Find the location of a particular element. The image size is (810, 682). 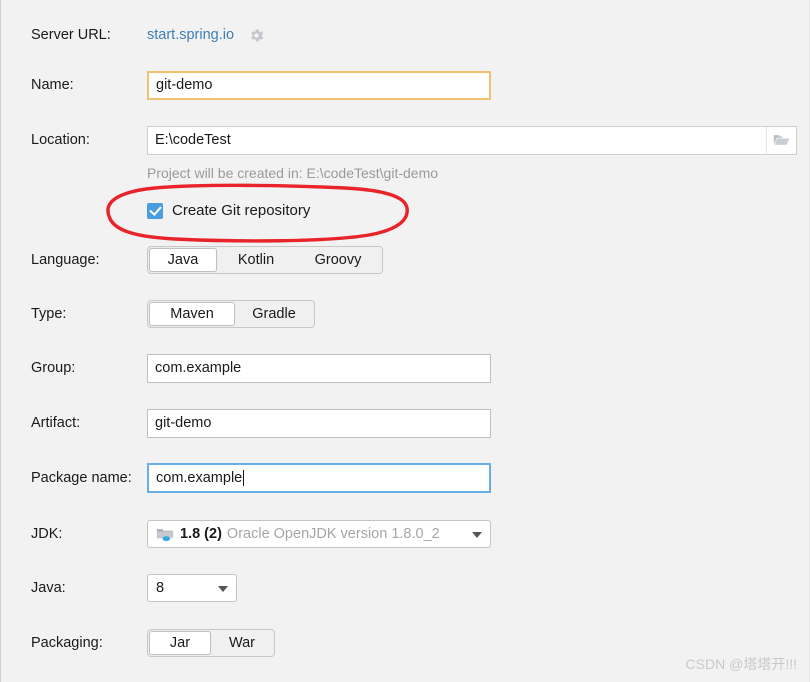

group-row: Group: com.example is located at coordinates (405, 368).